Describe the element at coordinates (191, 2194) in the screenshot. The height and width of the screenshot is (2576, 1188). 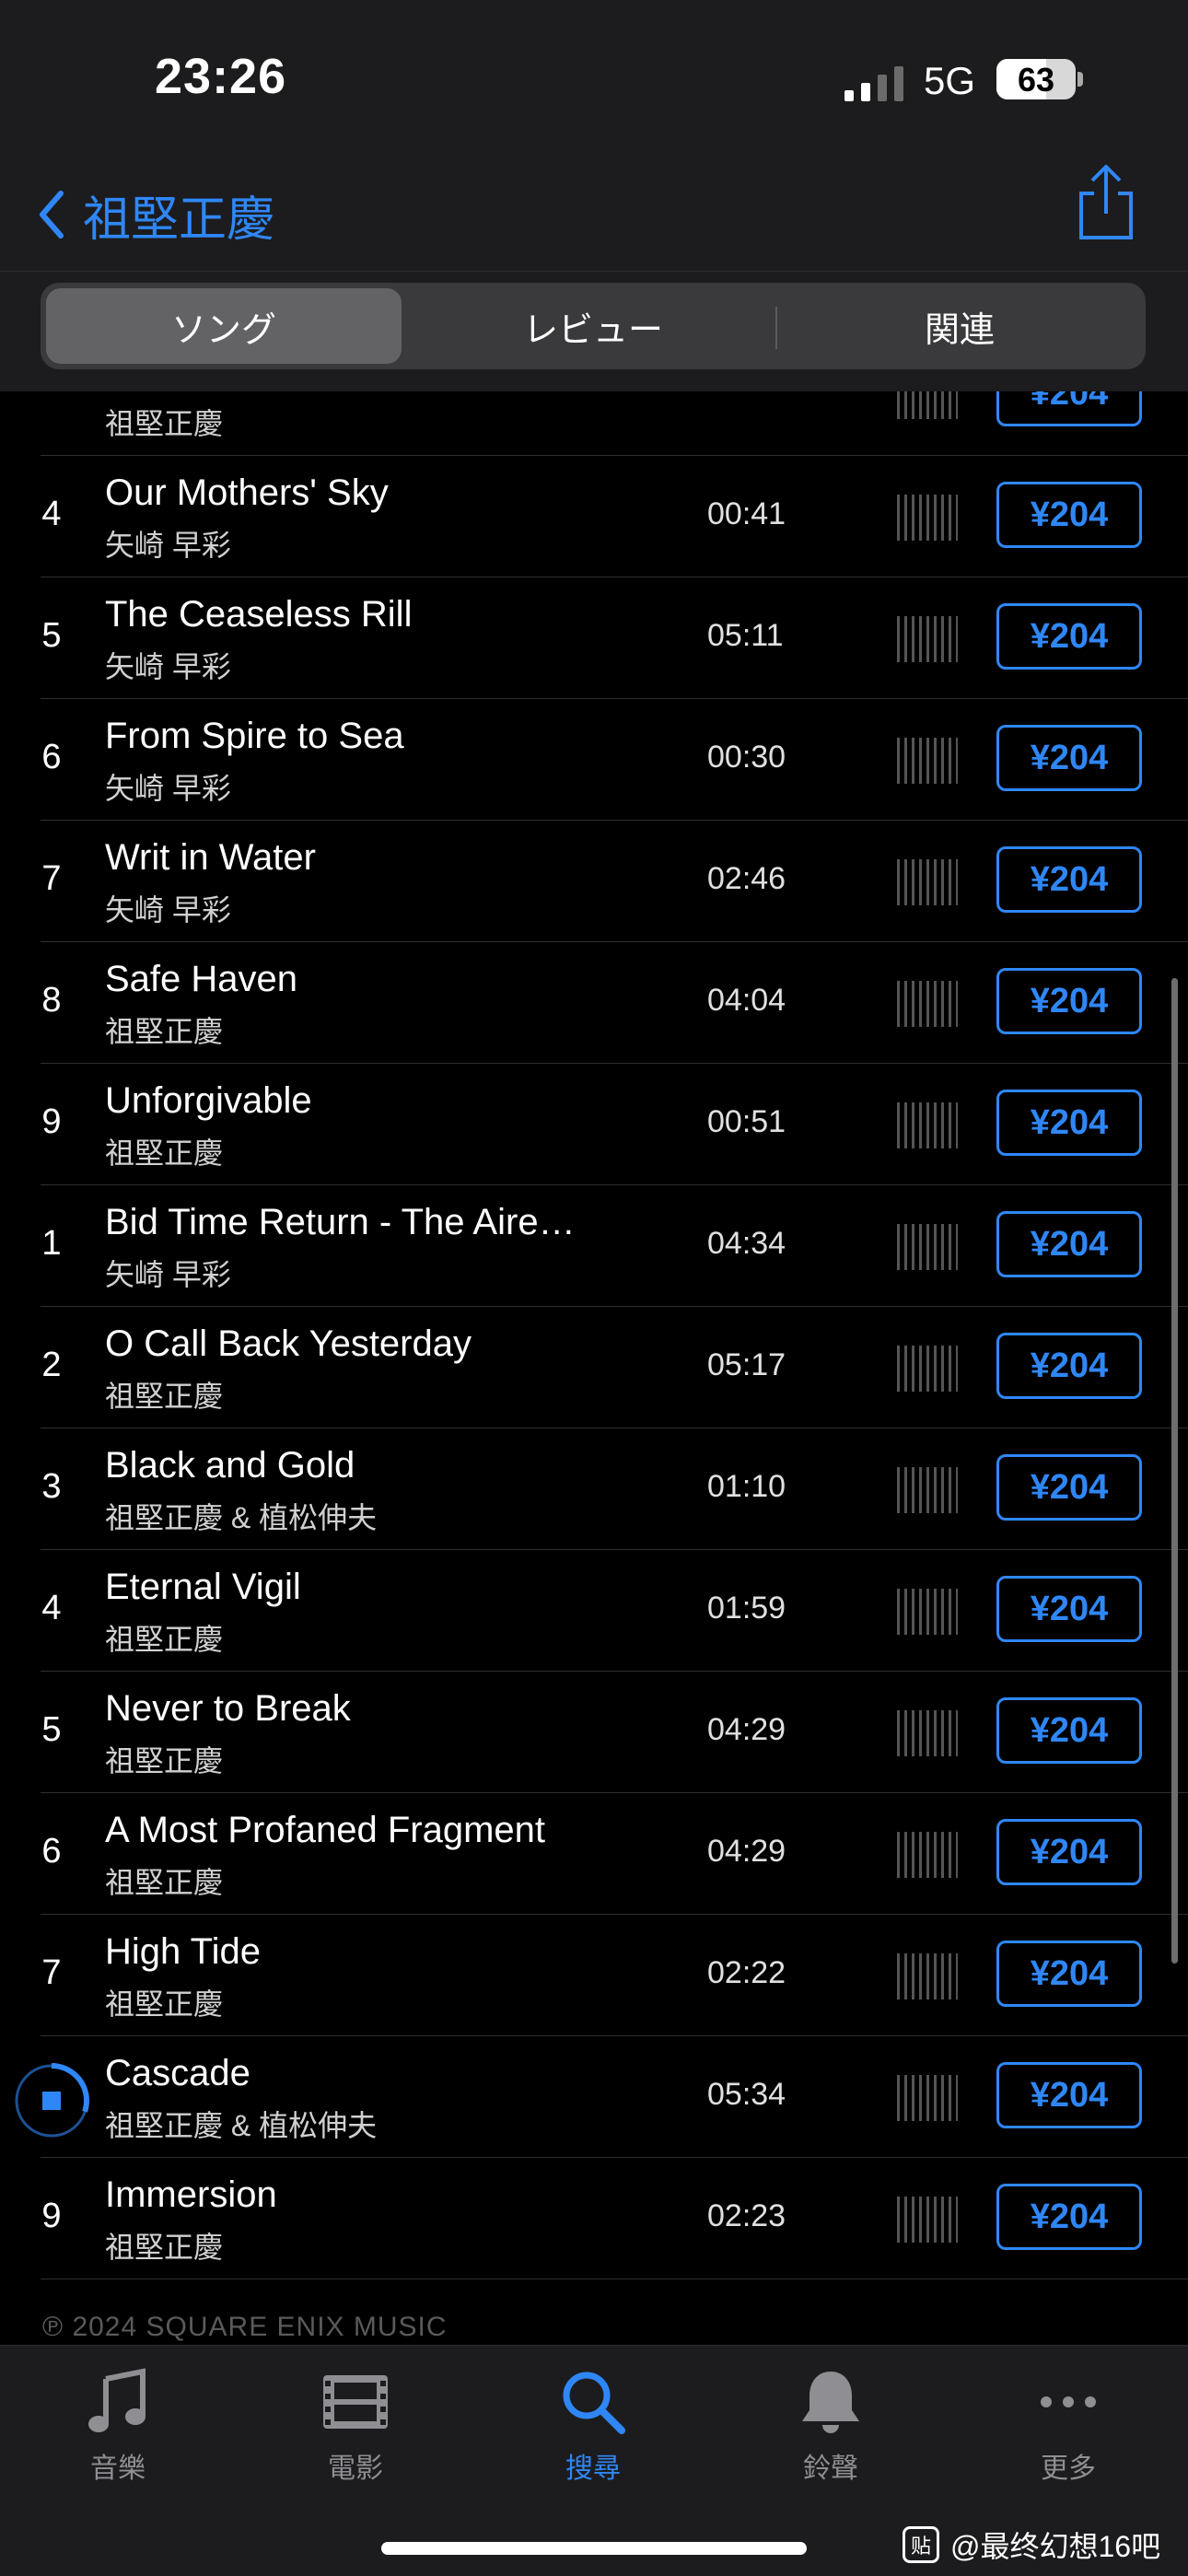
I see `track-title: Immersion` at that location.